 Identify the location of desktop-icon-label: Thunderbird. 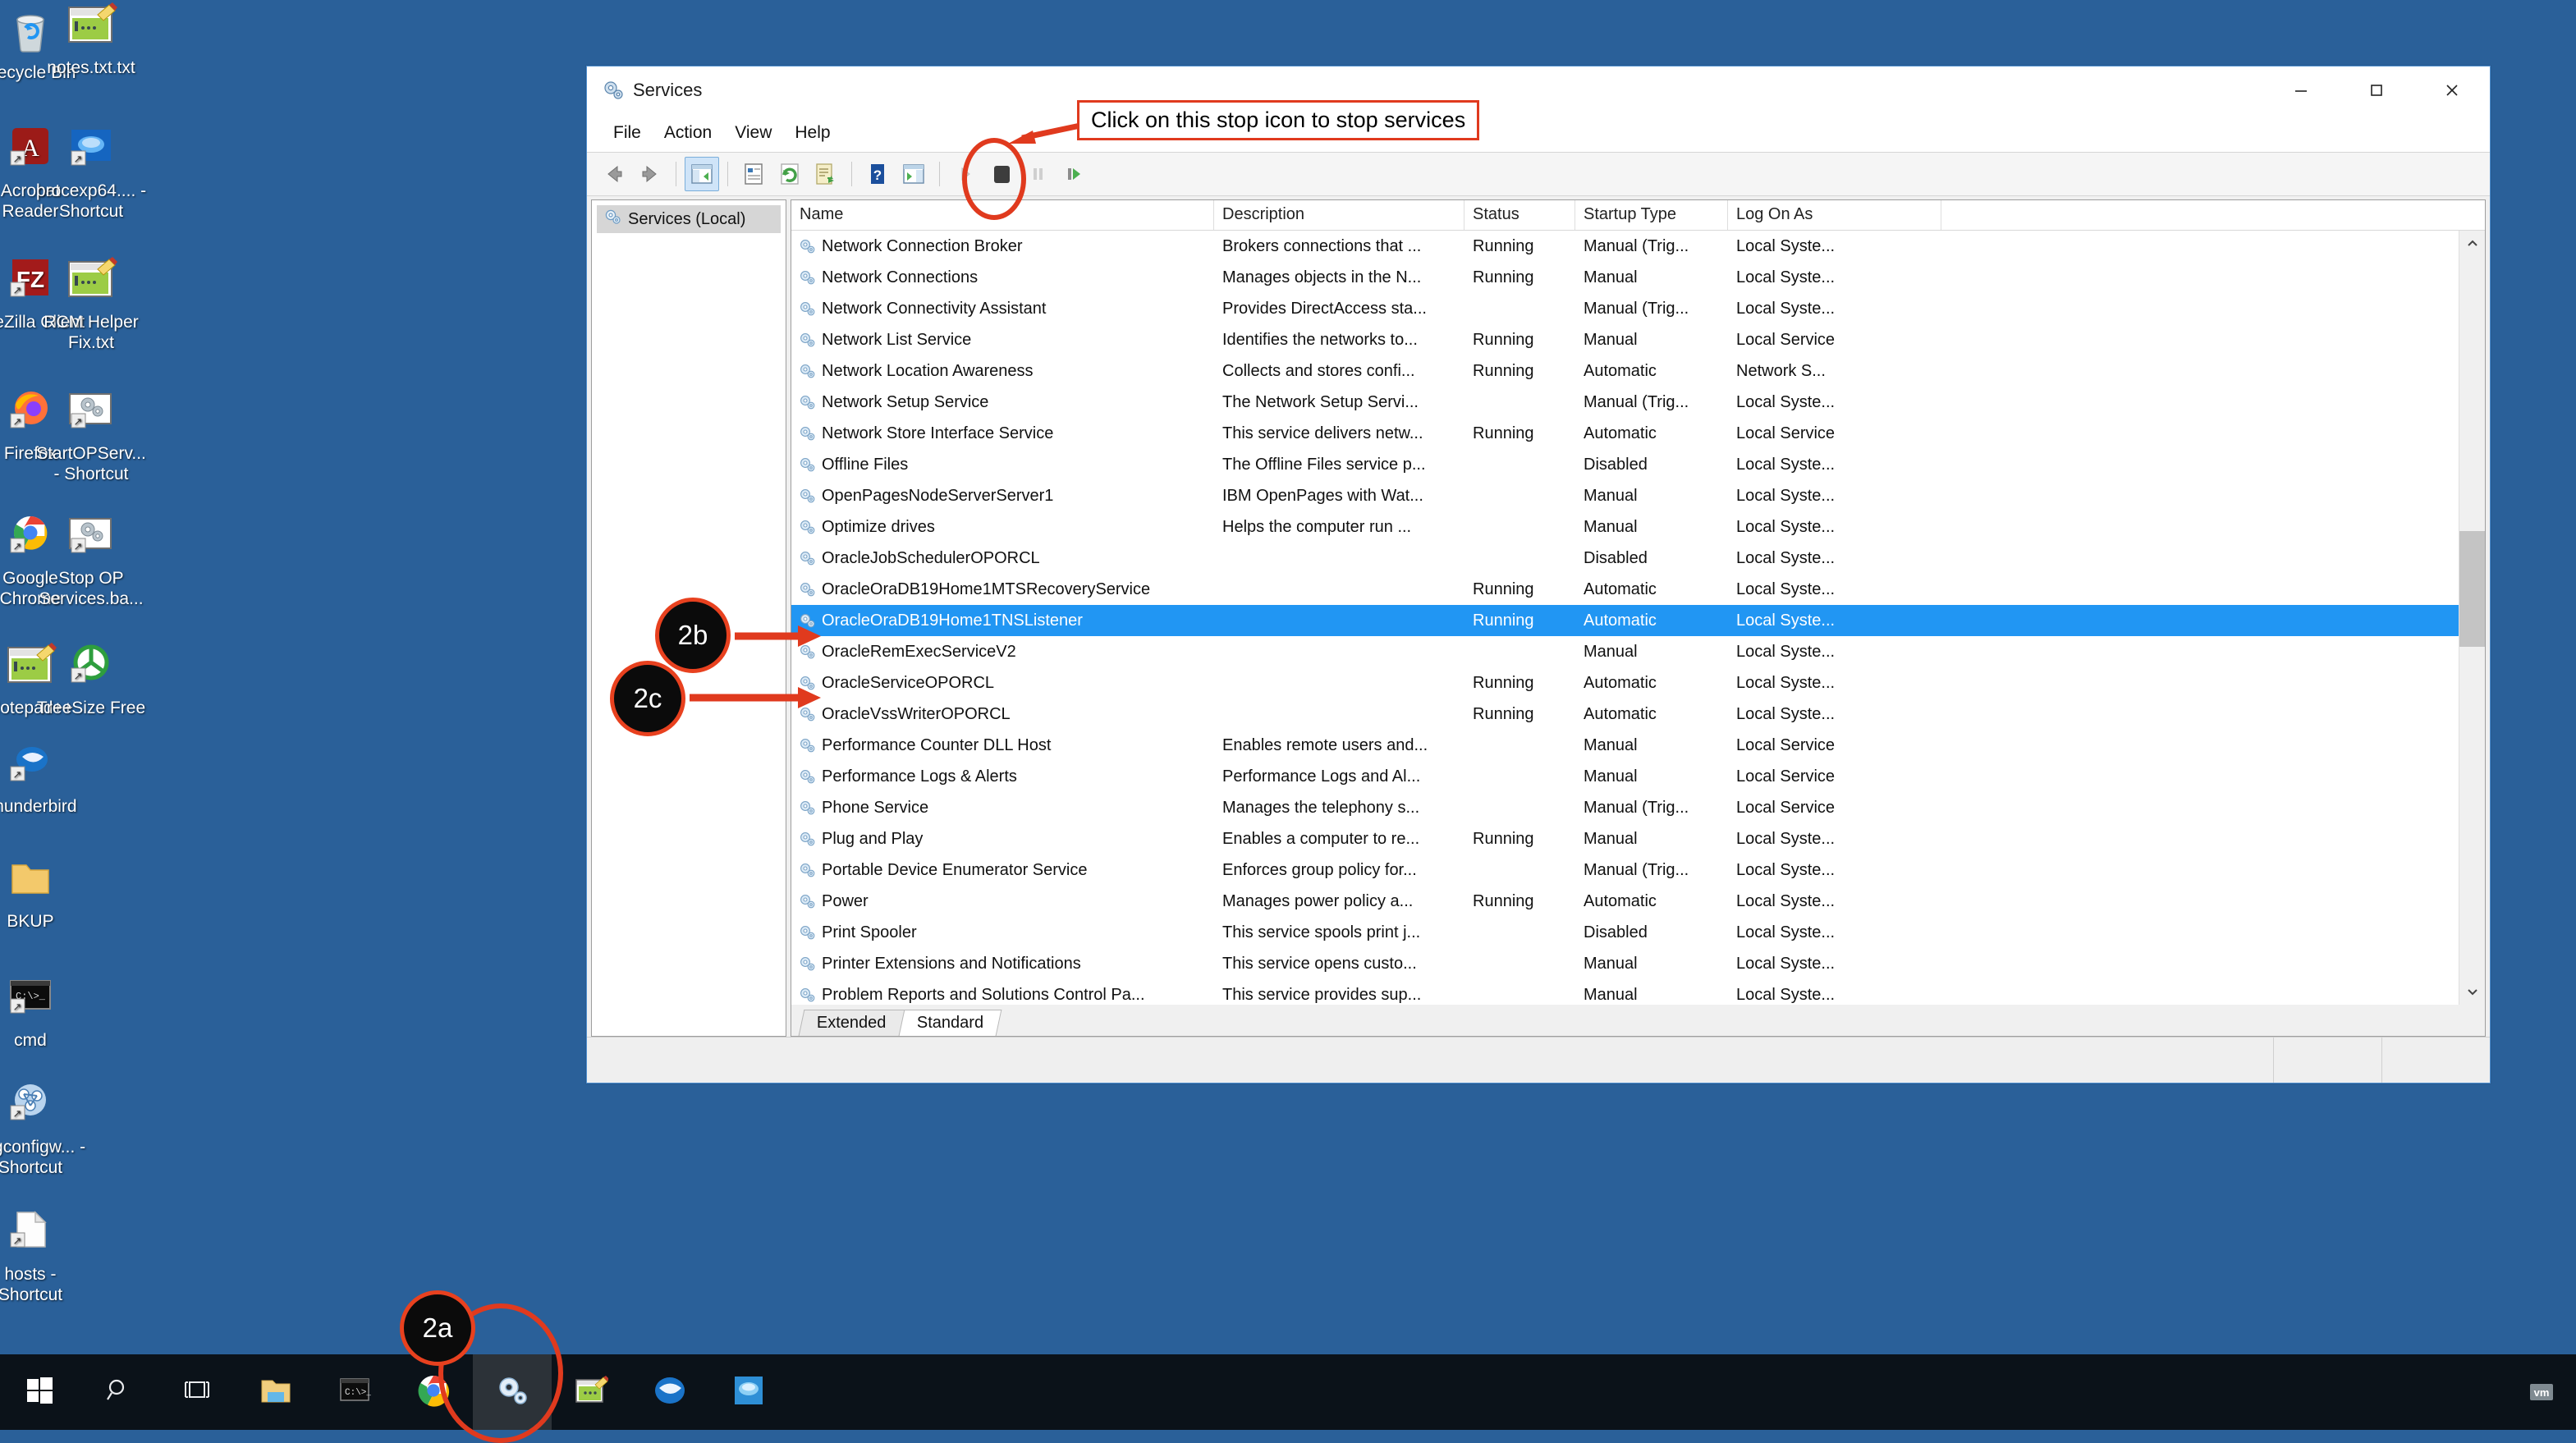
(38, 806).